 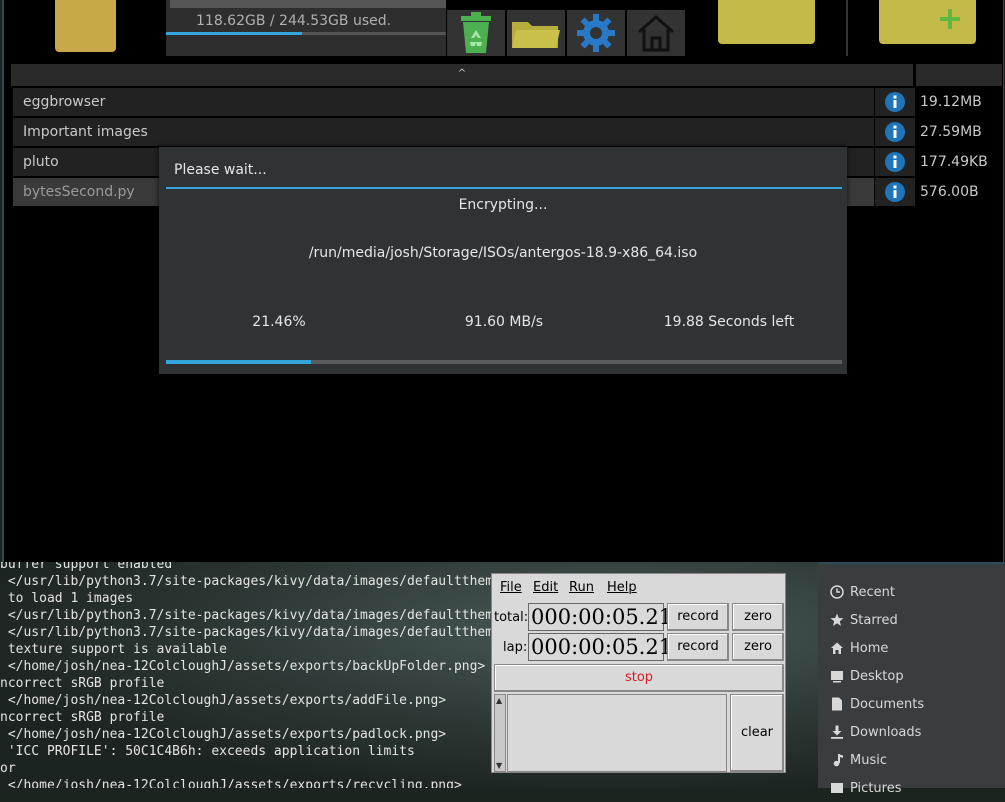 I want to click on progress-bar-track, so click(x=504, y=362).